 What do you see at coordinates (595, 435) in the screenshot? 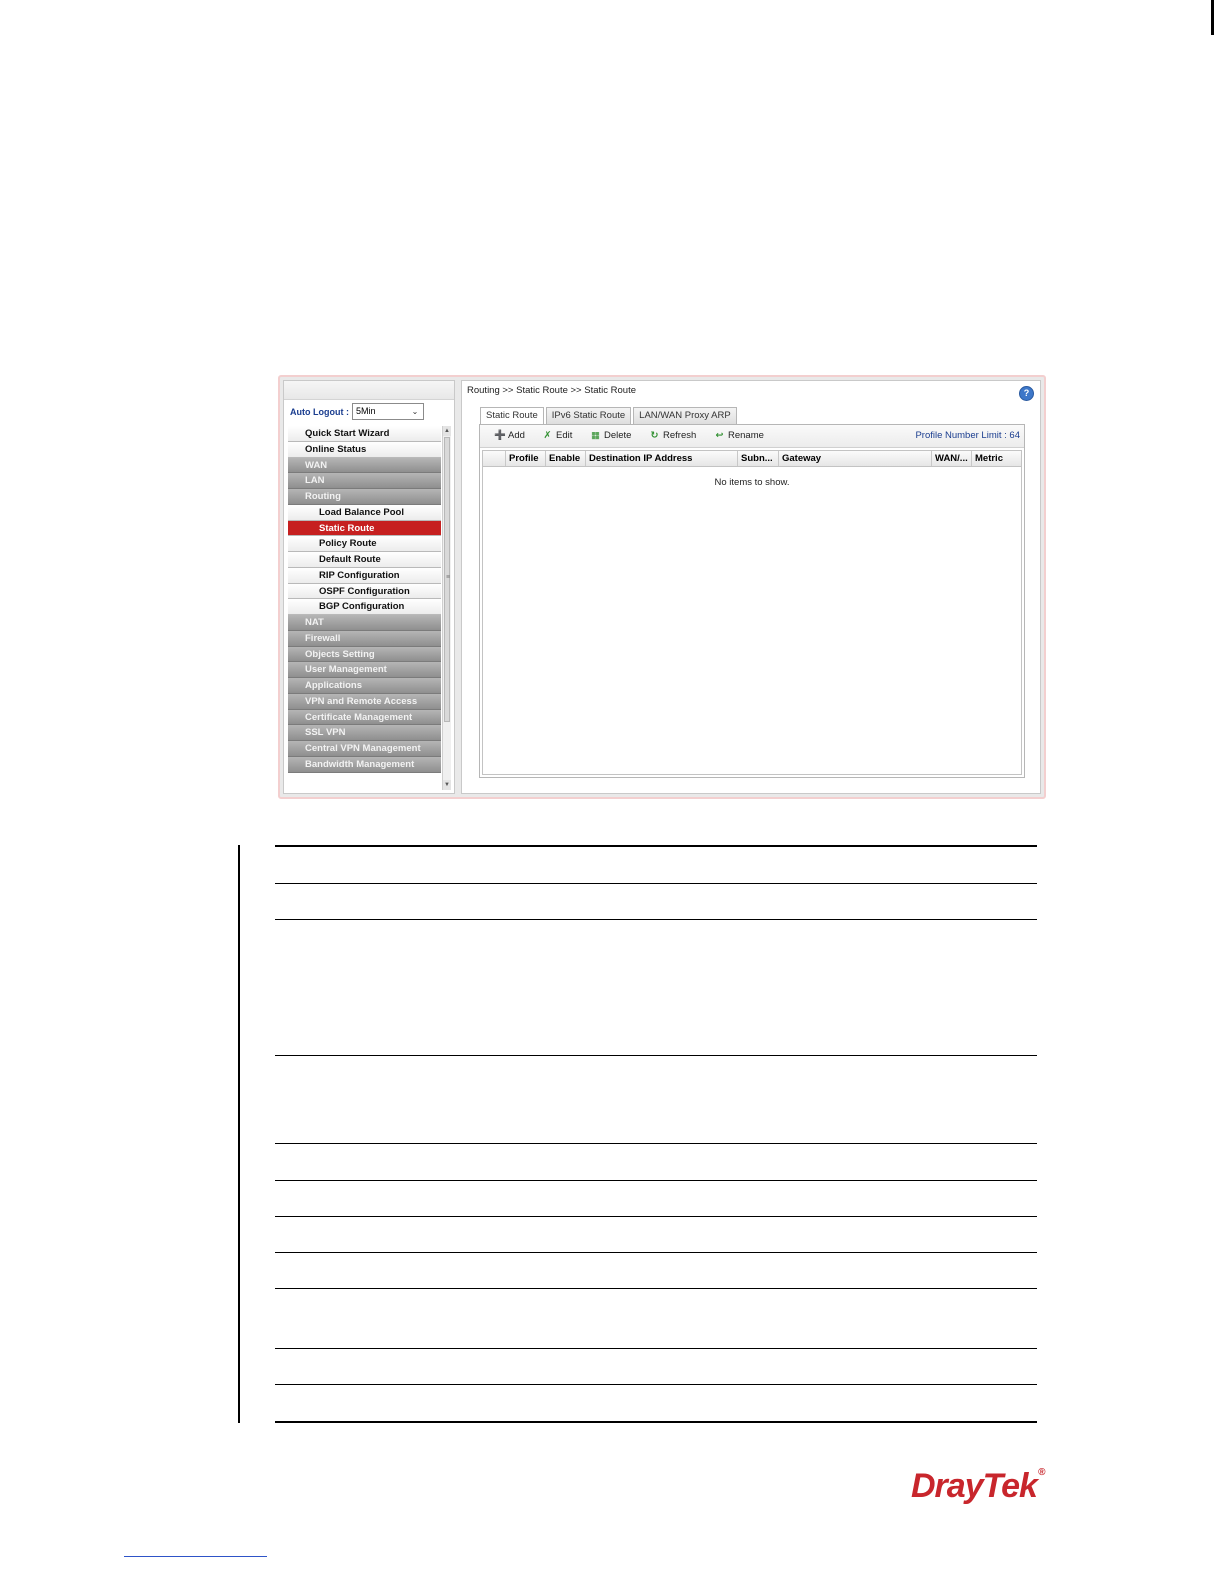
I see `trash-icon: ▦` at bounding box center [595, 435].